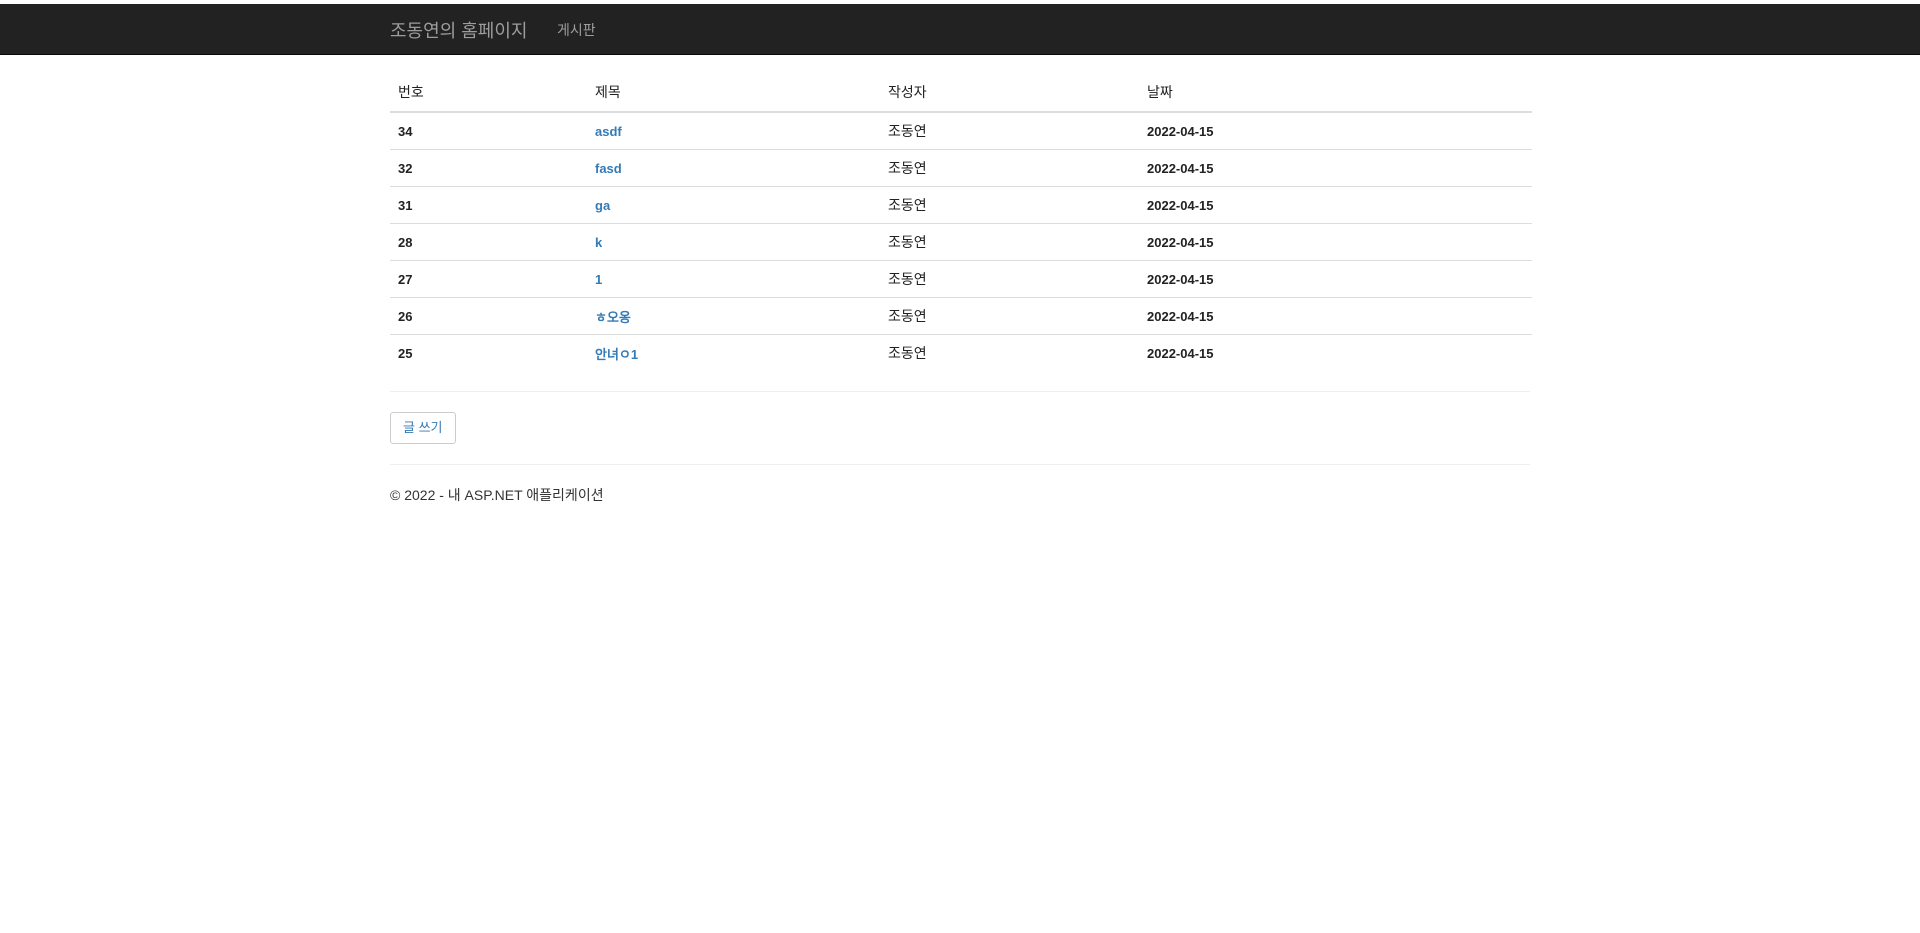 This screenshot has height=933, width=1920. I want to click on row-number: 34, so click(405, 131).